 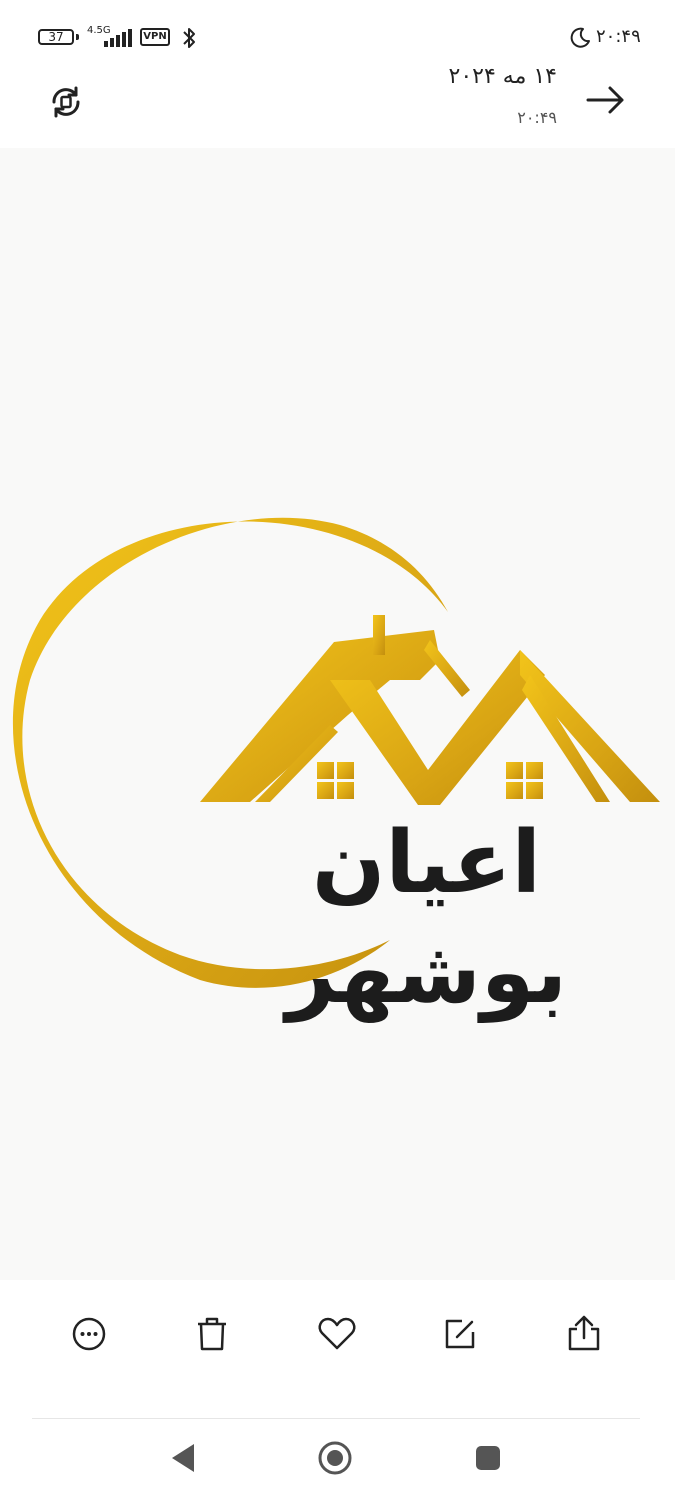 What do you see at coordinates (618, 36) in the screenshot?
I see `status-time: ۲۰:۴۹` at bounding box center [618, 36].